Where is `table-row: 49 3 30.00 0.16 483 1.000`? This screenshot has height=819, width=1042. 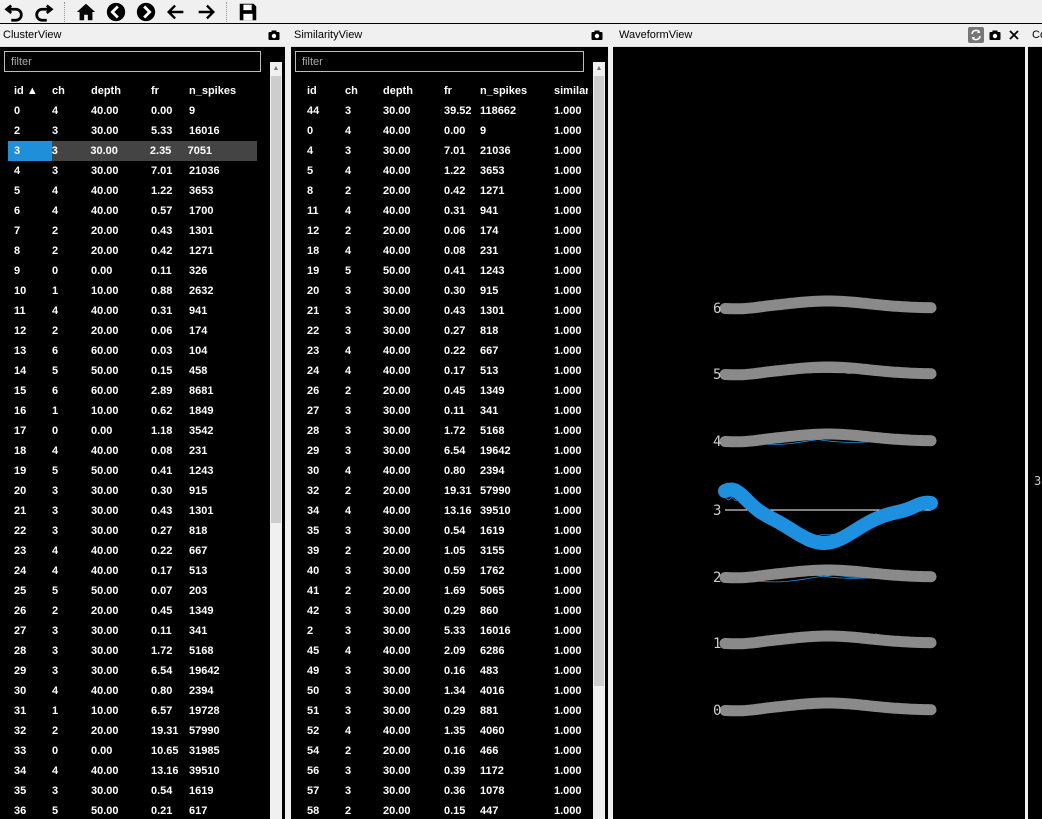 table-row: 49 3 30.00 0.16 483 1.000 is located at coordinates (439, 671).